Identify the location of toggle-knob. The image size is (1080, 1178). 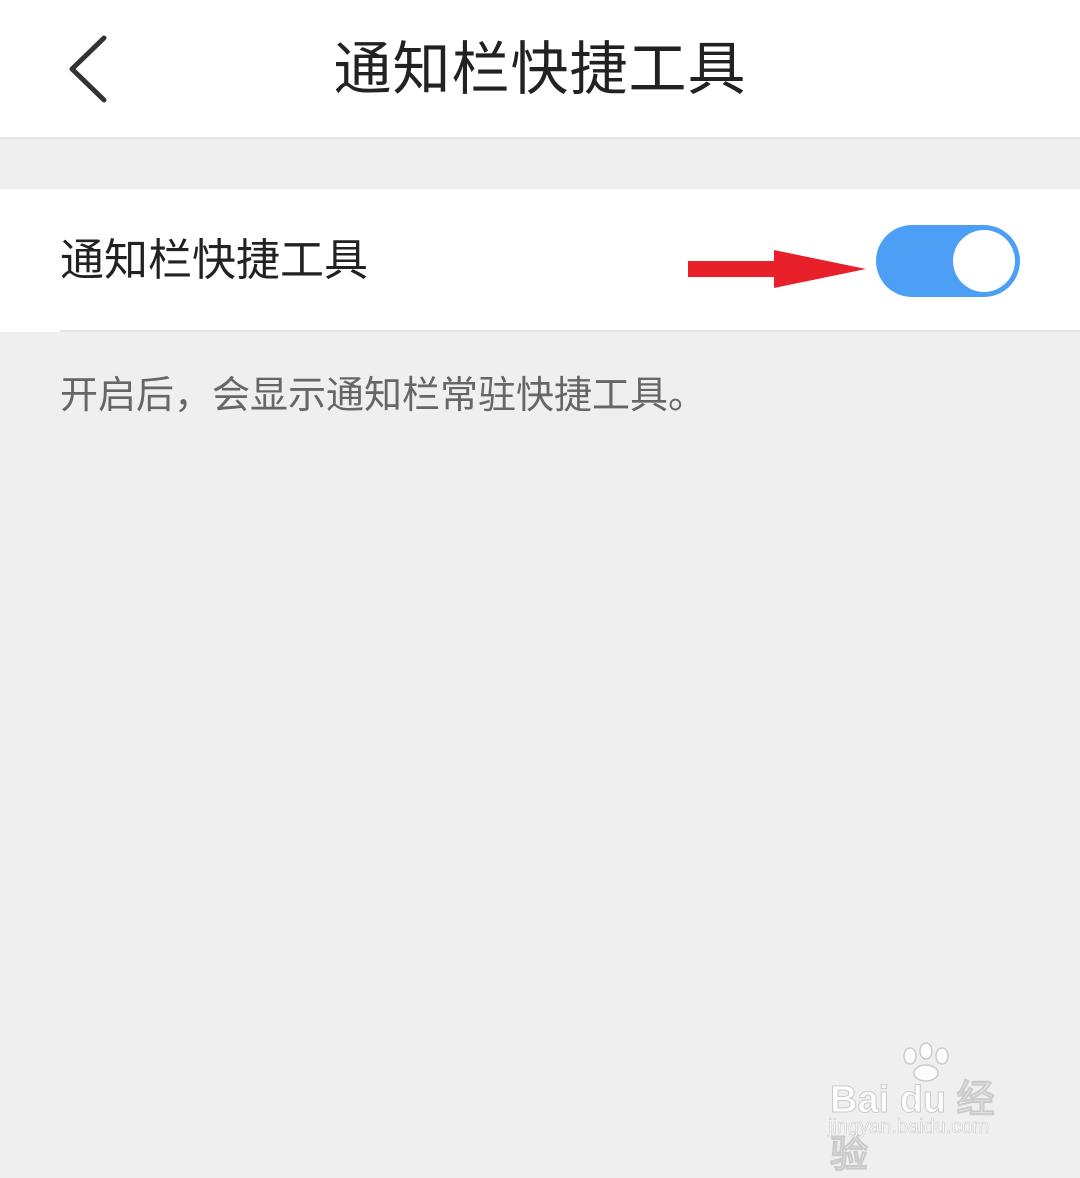
(984, 261).